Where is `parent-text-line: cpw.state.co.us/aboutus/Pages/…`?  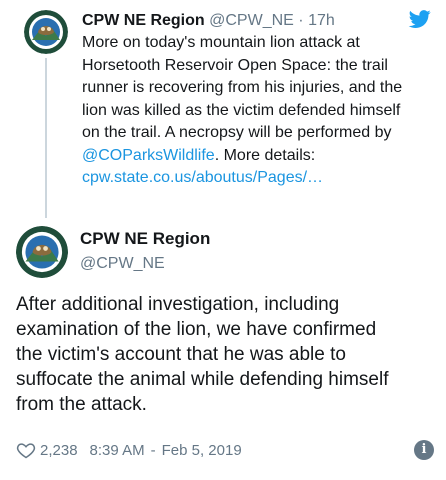 parent-text-line: cpw.state.co.us/aboutus/Pages/… is located at coordinates (258, 178).